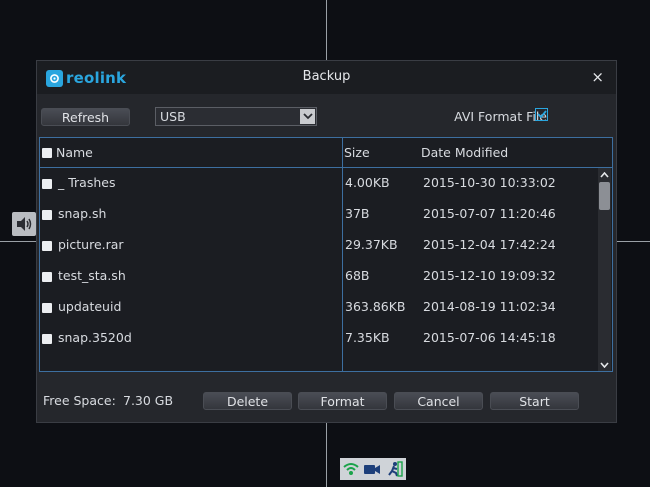 The image size is (650, 487). I want to click on file-date: 2015-12-04 17:42:24, so click(489, 244).